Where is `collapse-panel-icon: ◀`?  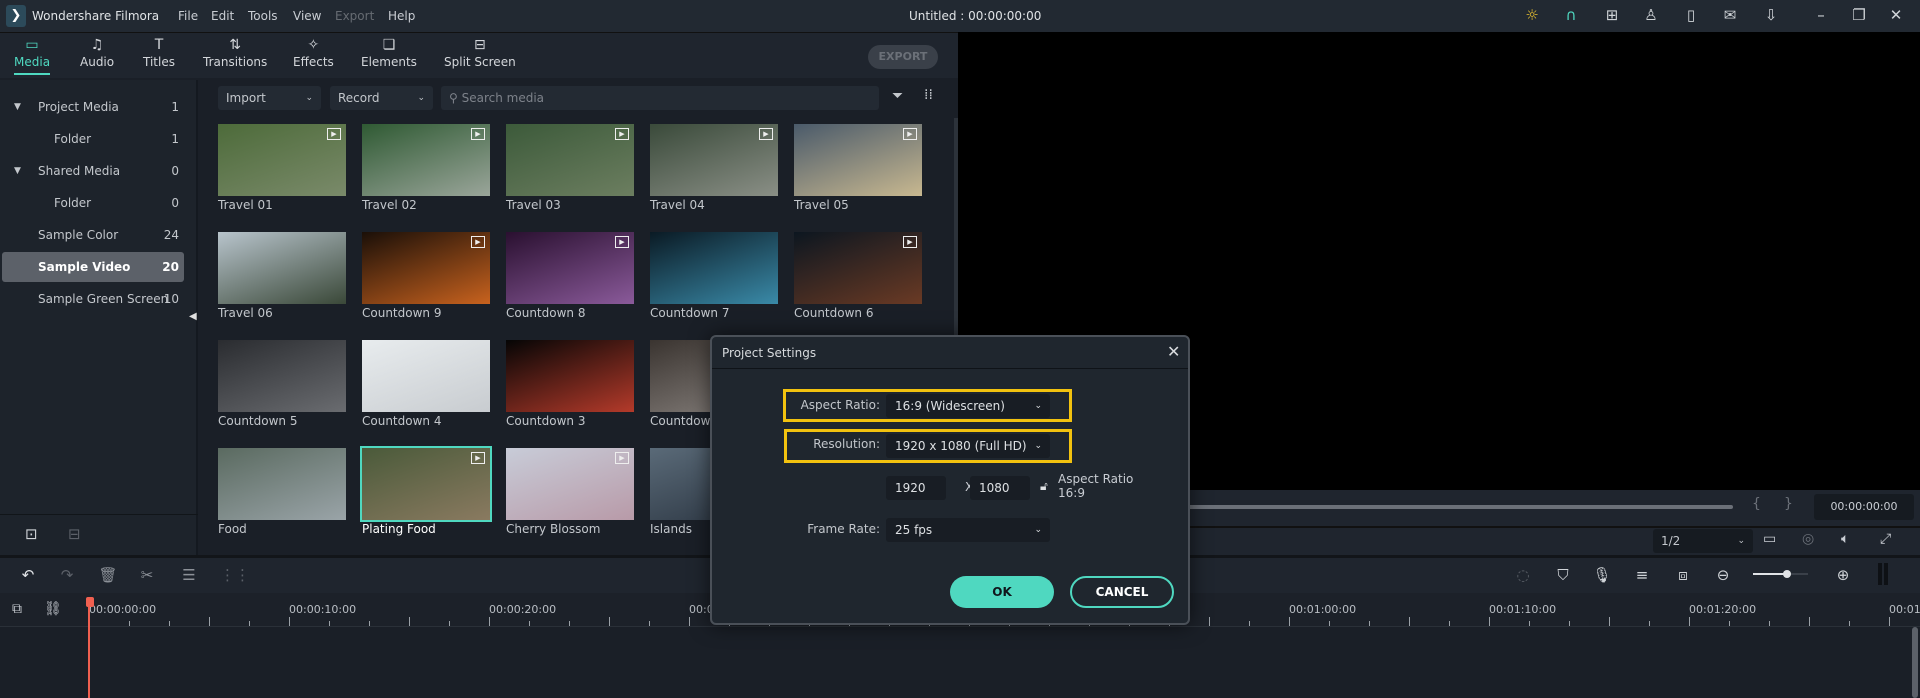
collapse-panel-icon: ◀ is located at coordinates (193, 316).